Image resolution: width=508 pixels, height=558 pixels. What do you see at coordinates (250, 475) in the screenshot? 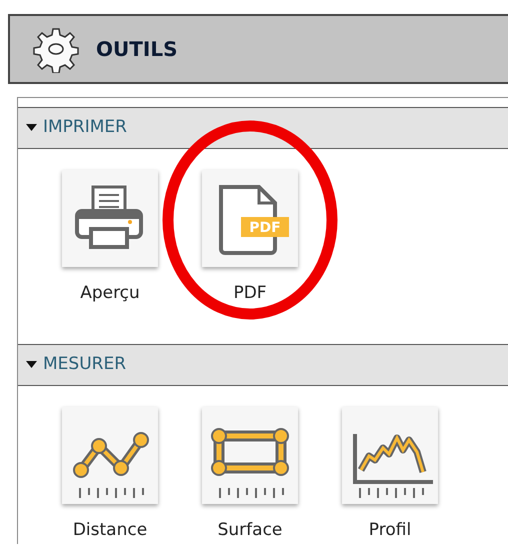
I see `tool-button: Surface` at bounding box center [250, 475].